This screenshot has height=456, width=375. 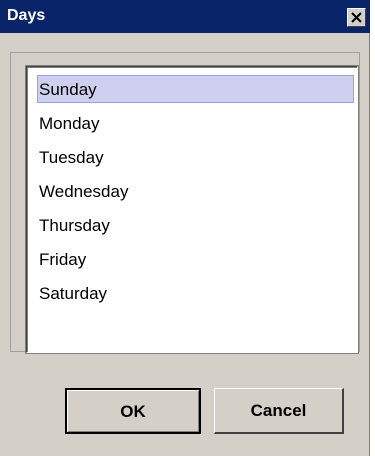 I want to click on list-item-wednesday: Wednesday, so click(x=195, y=192).